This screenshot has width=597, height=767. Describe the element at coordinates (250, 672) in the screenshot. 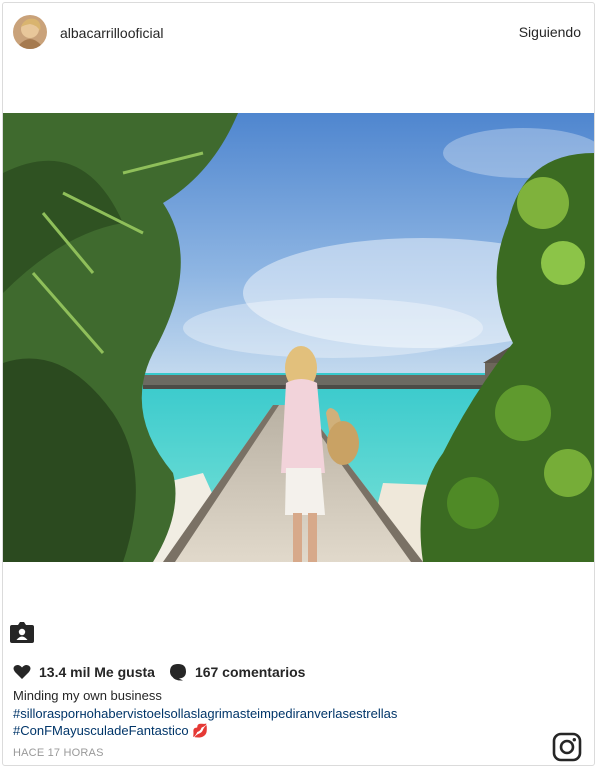

I see `comments-count: 167 comentarios` at that location.